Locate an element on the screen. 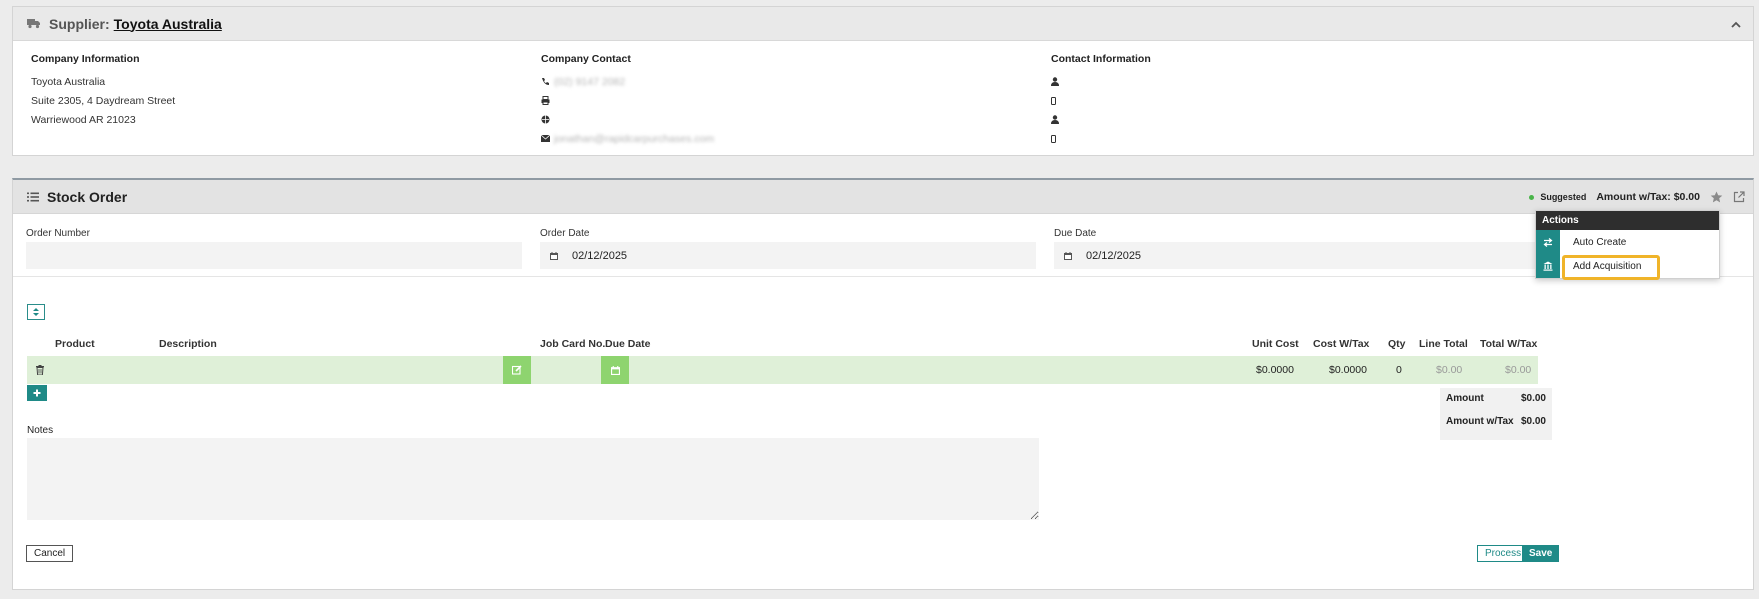 This screenshot has width=1759, height=599. trash-icon is located at coordinates (40, 370).